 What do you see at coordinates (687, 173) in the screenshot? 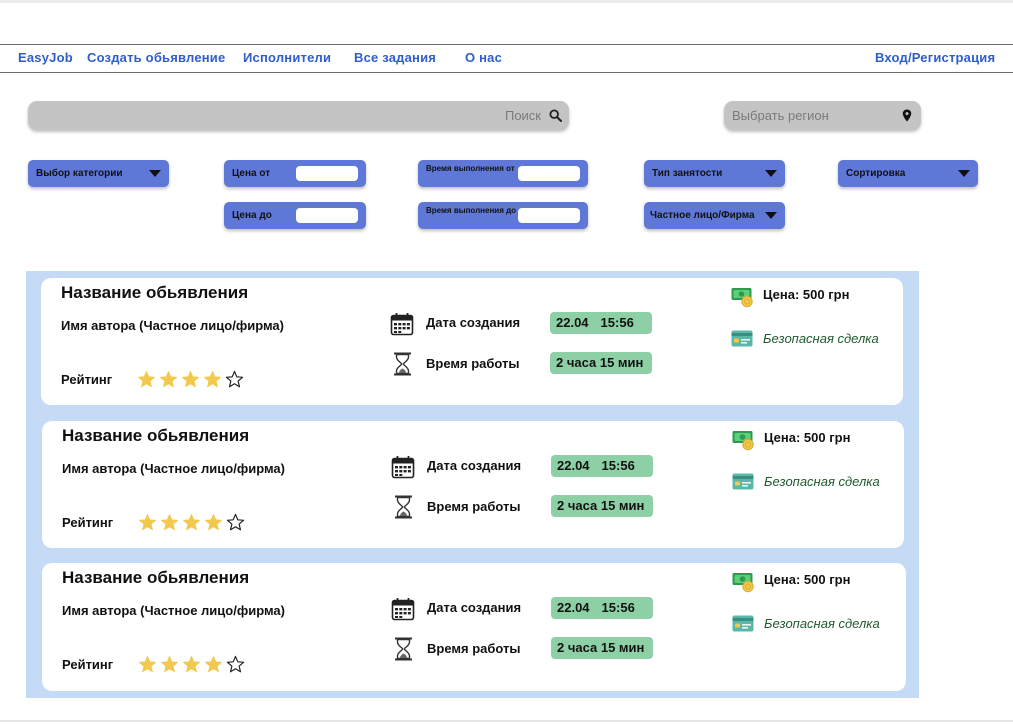
I see `employment-type-label: Тип занятости` at bounding box center [687, 173].